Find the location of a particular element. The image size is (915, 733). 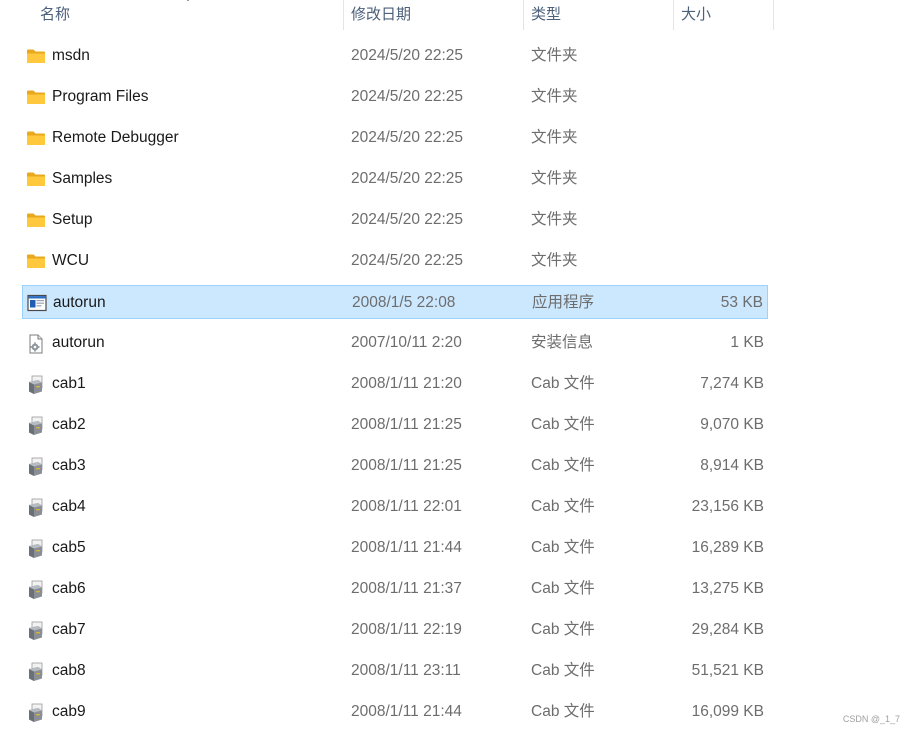

file-name: cab8 is located at coordinates (69, 670).